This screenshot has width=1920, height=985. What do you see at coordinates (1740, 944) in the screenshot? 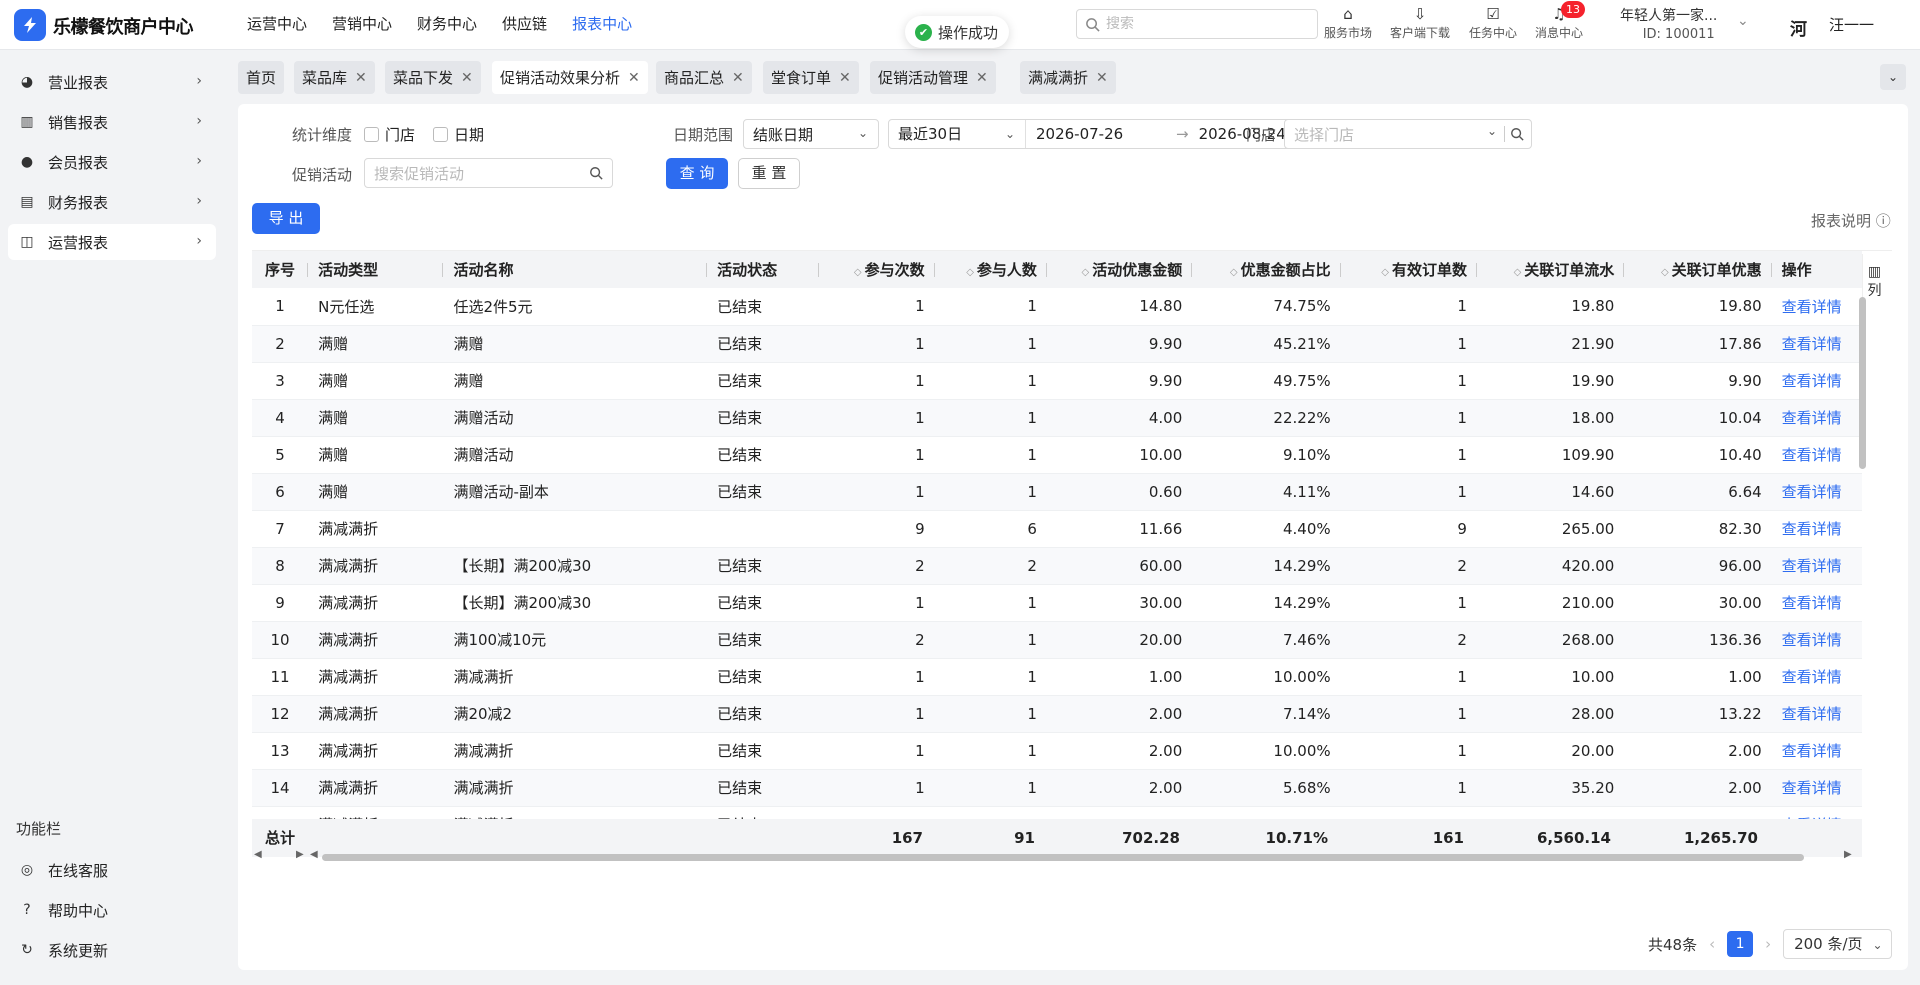
I see `page-number: 1` at bounding box center [1740, 944].